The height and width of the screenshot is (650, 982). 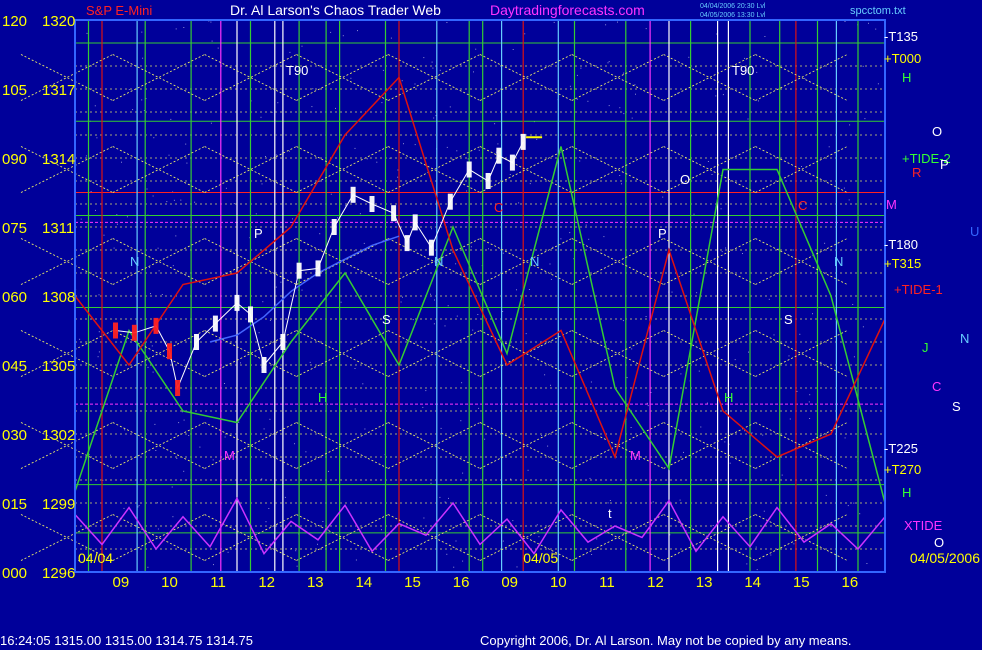 I want to click on marker-label: H, so click(x=728, y=397).